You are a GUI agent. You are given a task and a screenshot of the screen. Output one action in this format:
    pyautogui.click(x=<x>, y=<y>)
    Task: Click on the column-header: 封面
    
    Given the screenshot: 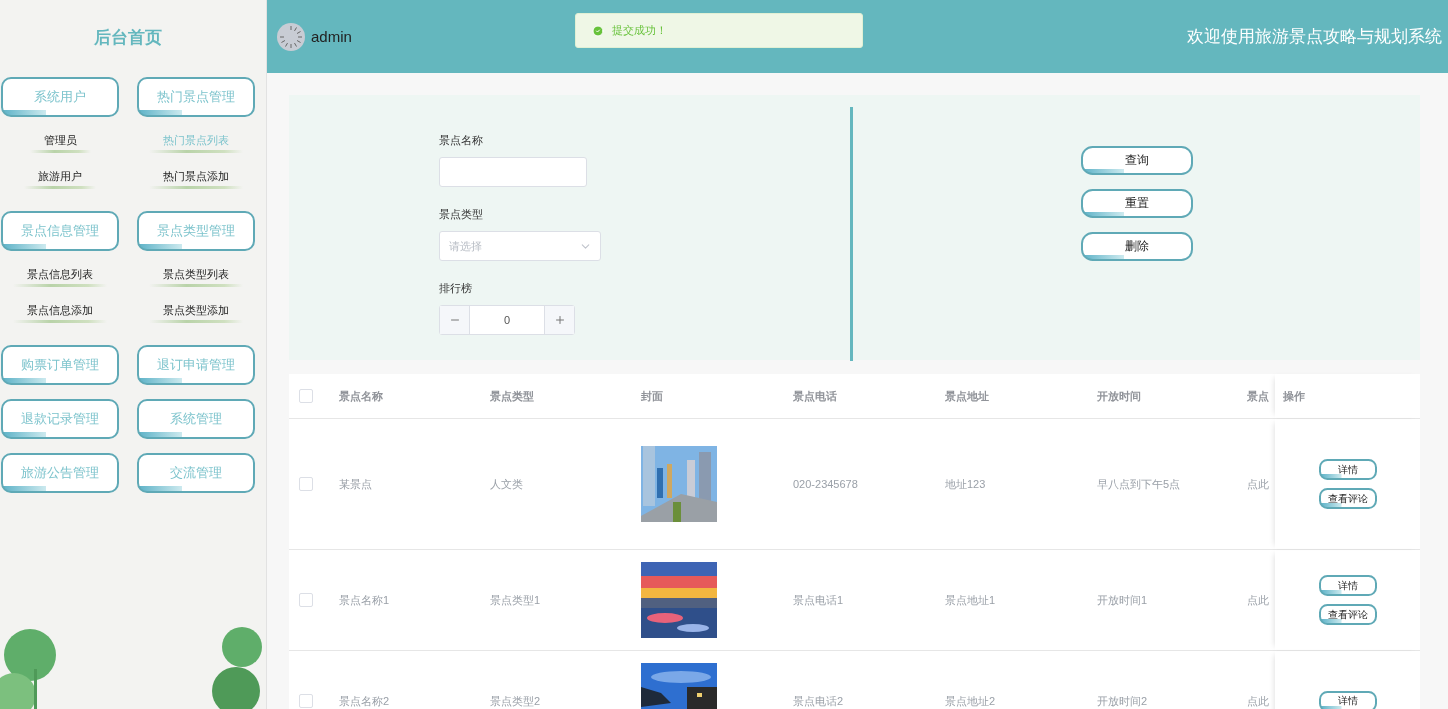 What is the action you would take?
    pyautogui.click(x=652, y=396)
    